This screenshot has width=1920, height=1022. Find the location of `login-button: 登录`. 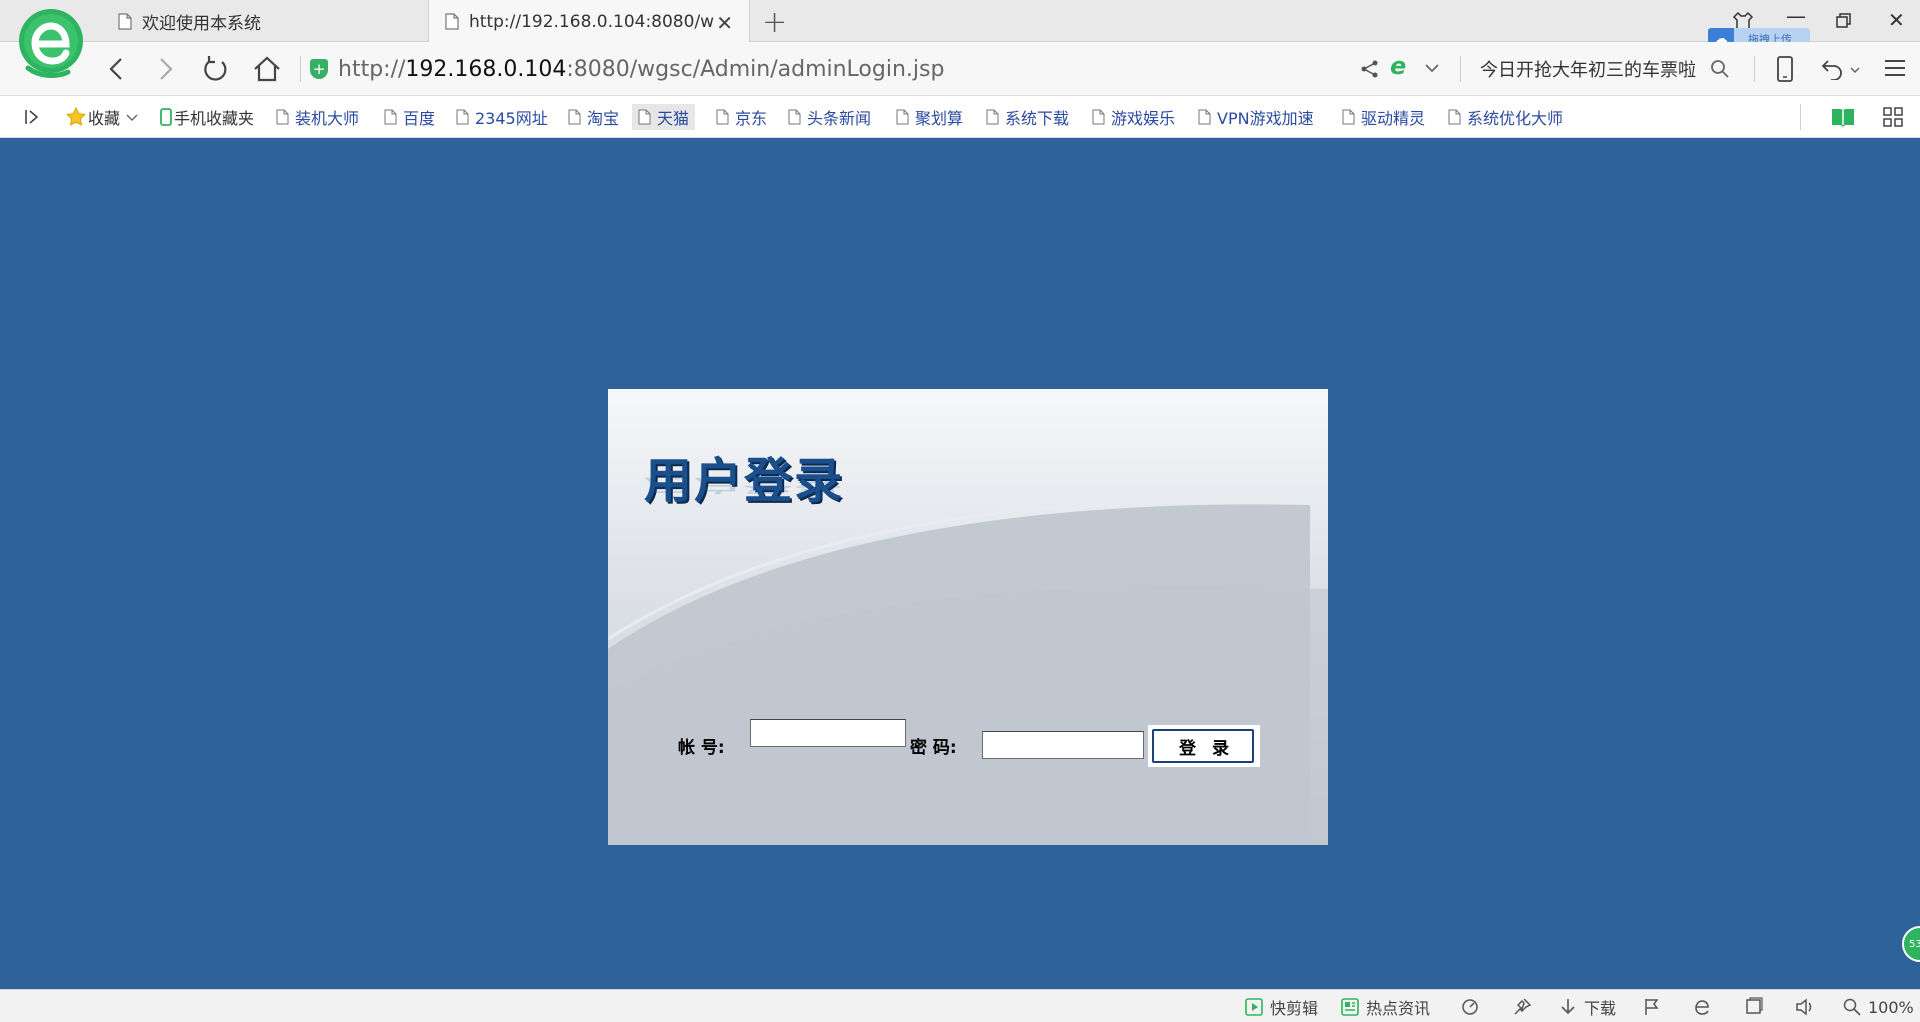

login-button: 登录 is located at coordinates (1203, 746).